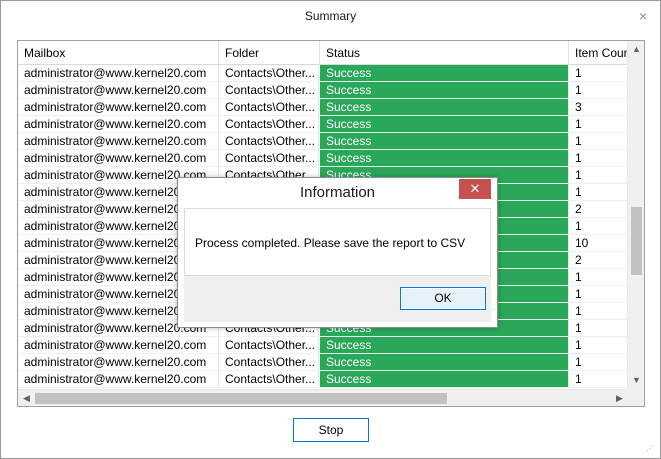  What do you see at coordinates (330, 16) in the screenshot?
I see `window-title: Summary` at bounding box center [330, 16].